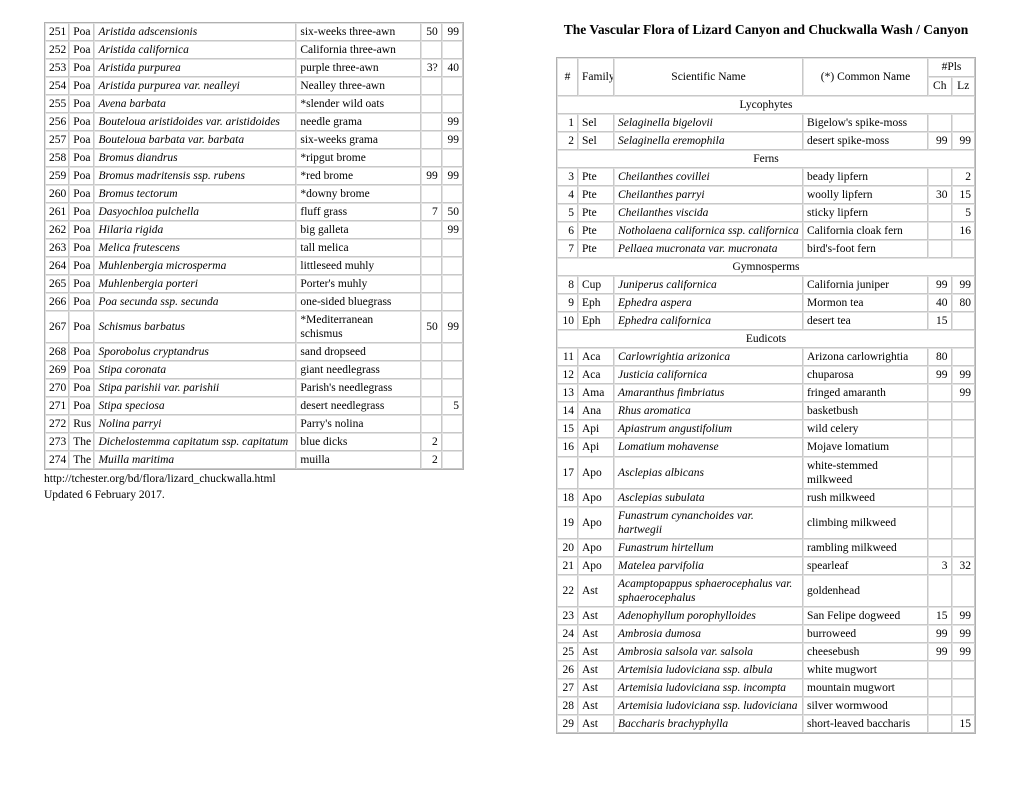 The width and height of the screenshot is (1020, 788). Describe the element at coordinates (865, 77) in the screenshot. I see `header-common-name: (*) Common Name` at that location.